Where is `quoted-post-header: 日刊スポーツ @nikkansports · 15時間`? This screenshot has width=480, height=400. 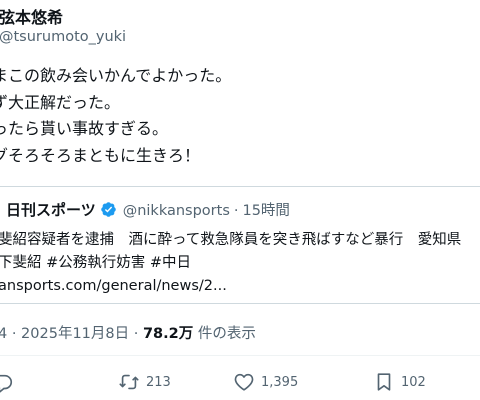
quoted-post-header: 日刊スポーツ @nikkansports · 15時間 is located at coordinates (148, 209).